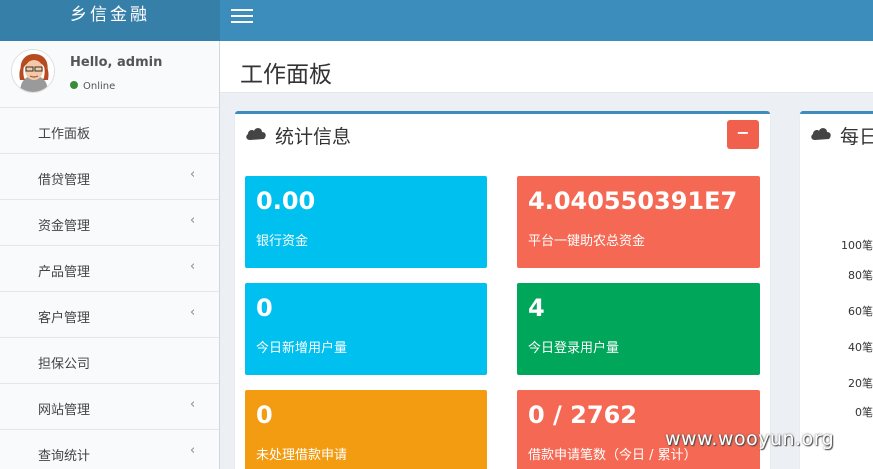 This screenshot has width=873, height=469. Describe the element at coordinates (64, 456) in the screenshot. I see `sidebar-item-label: 查询统计` at that location.